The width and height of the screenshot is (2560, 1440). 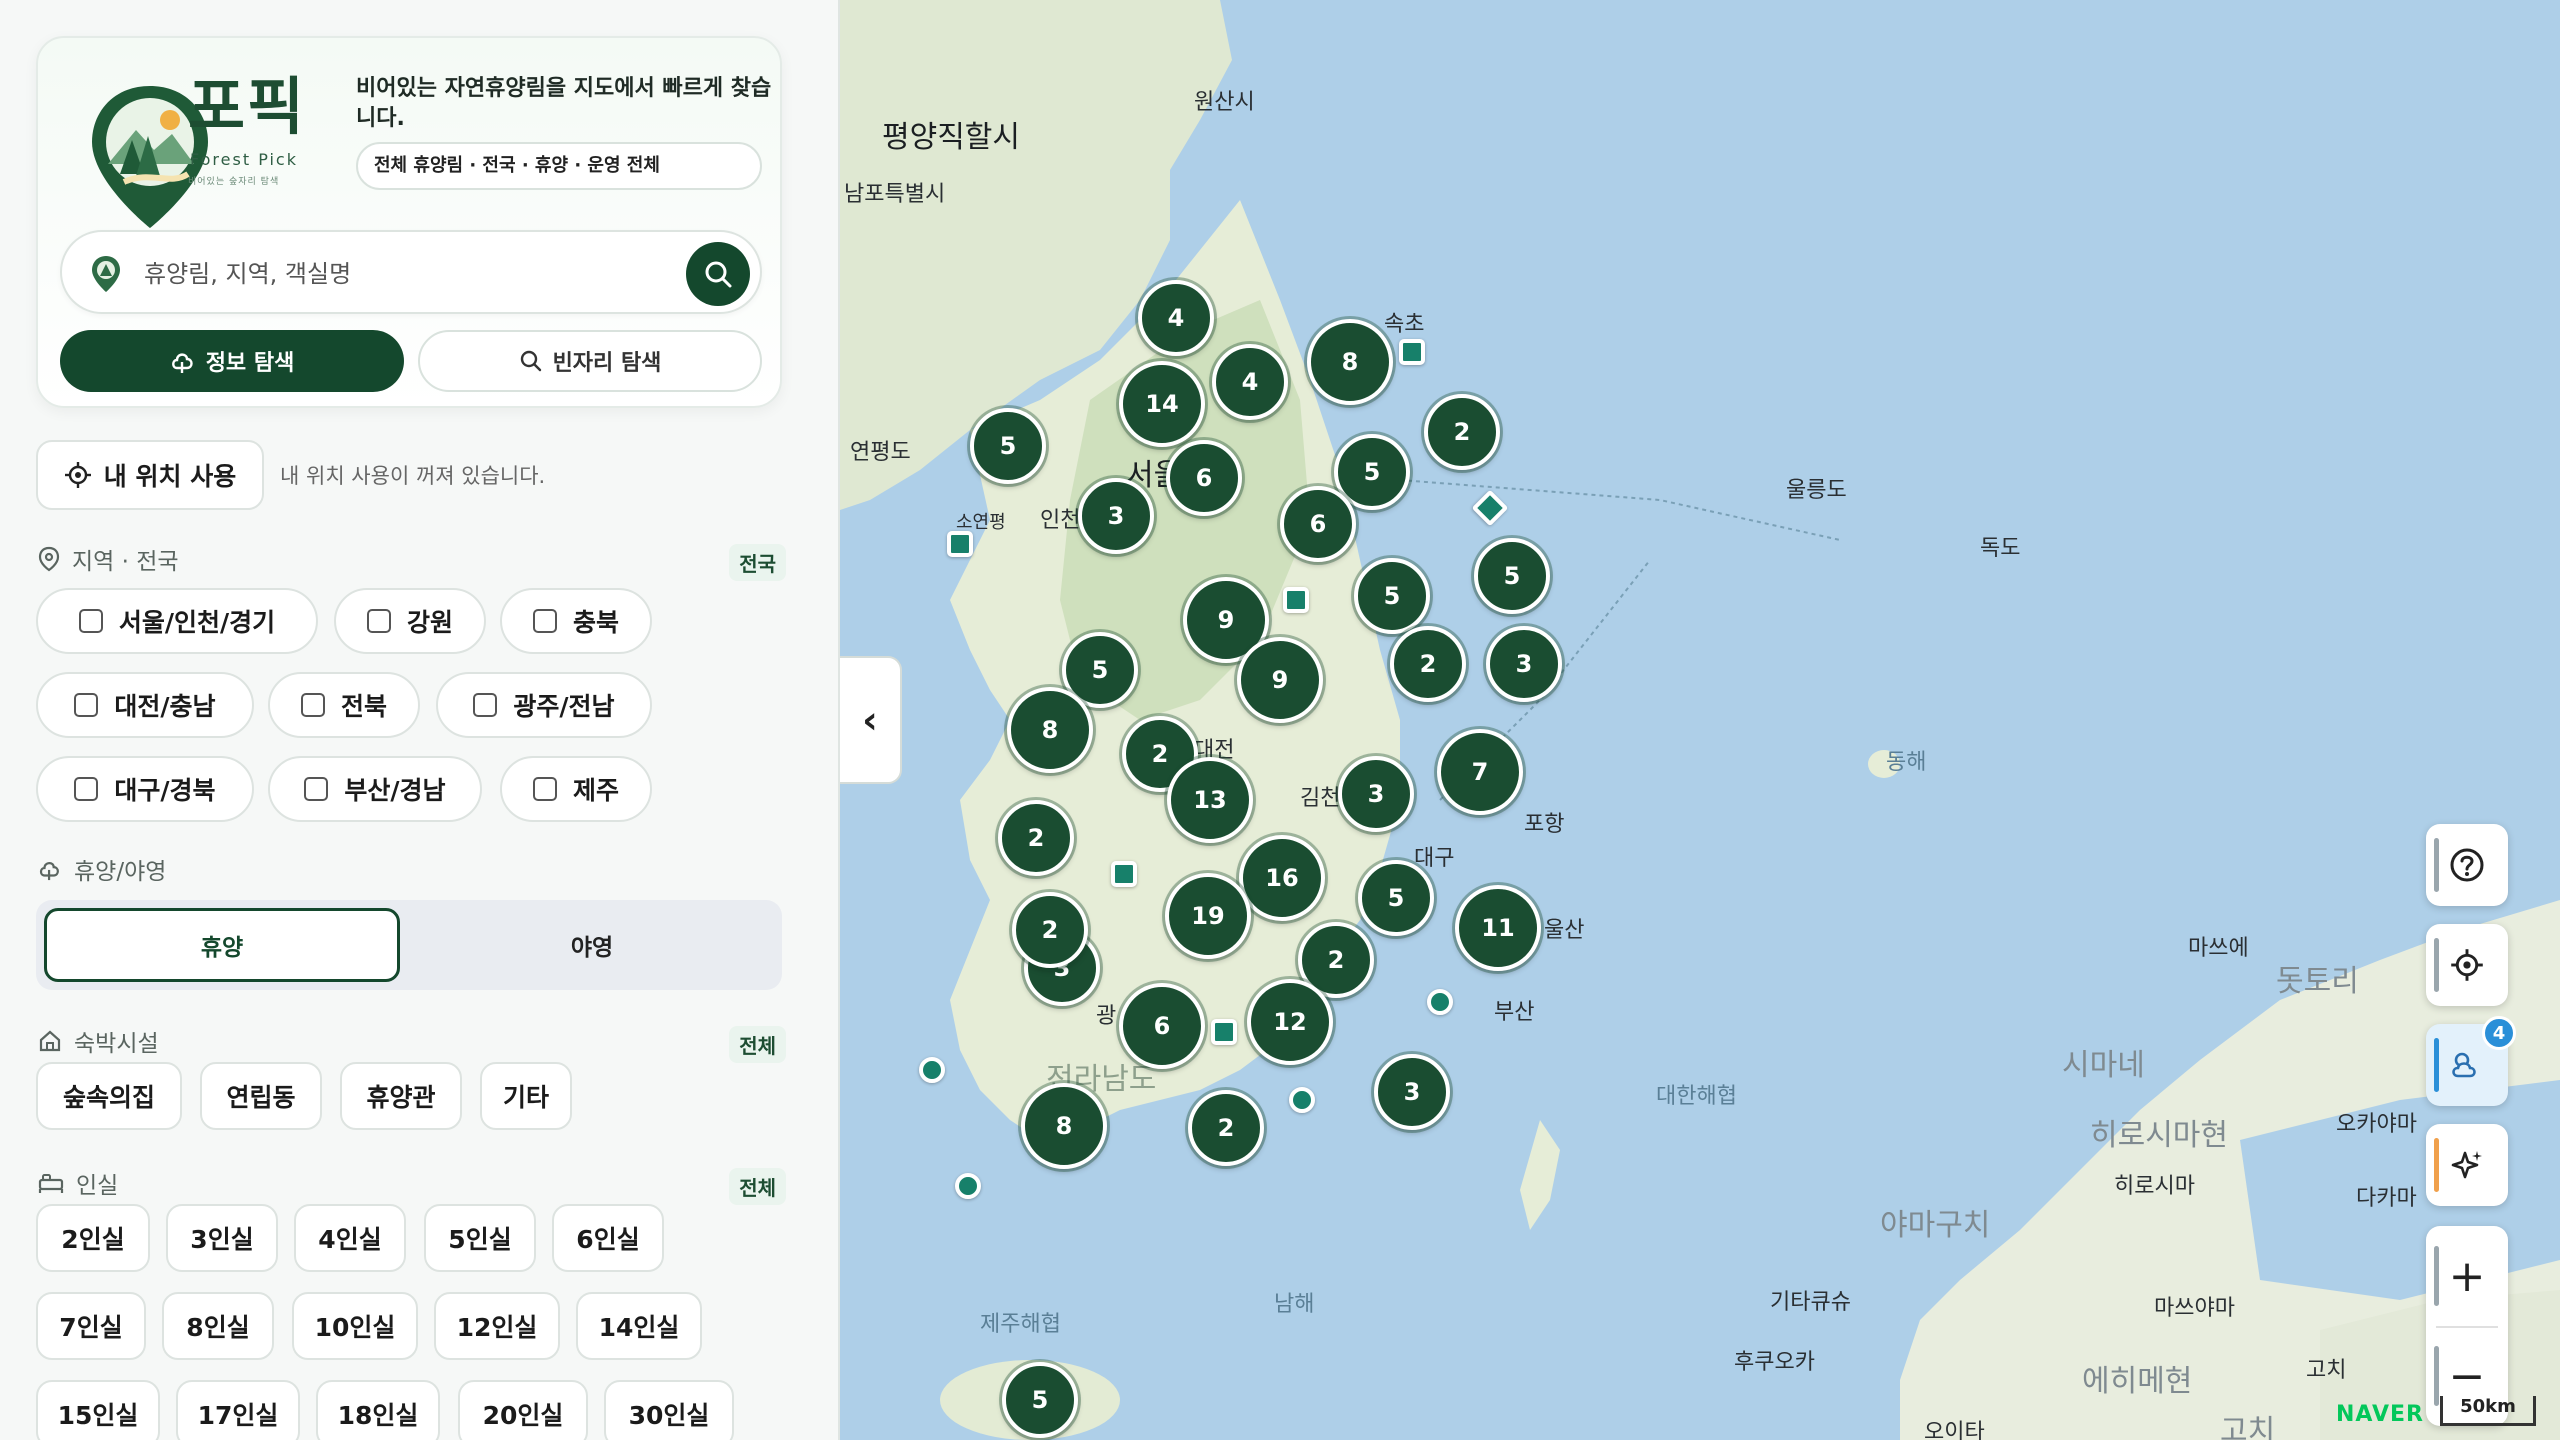 What do you see at coordinates (145, 705) in the screenshot?
I see `region-chip-daejeon: 대전/충남` at bounding box center [145, 705].